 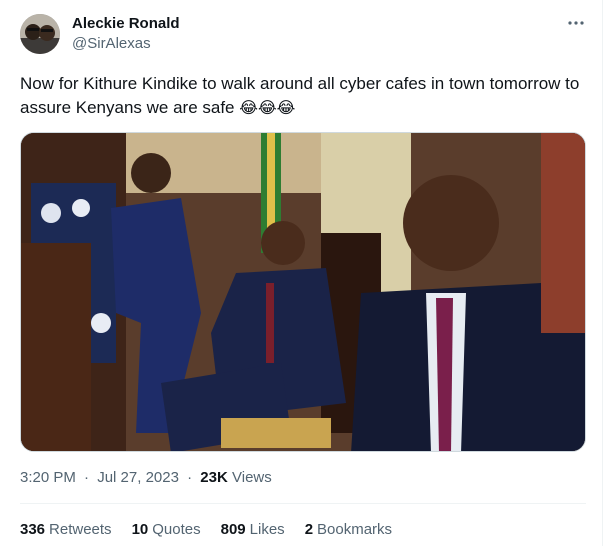 What do you see at coordinates (214, 477) in the screenshot?
I see `views-count: 23K` at bounding box center [214, 477].